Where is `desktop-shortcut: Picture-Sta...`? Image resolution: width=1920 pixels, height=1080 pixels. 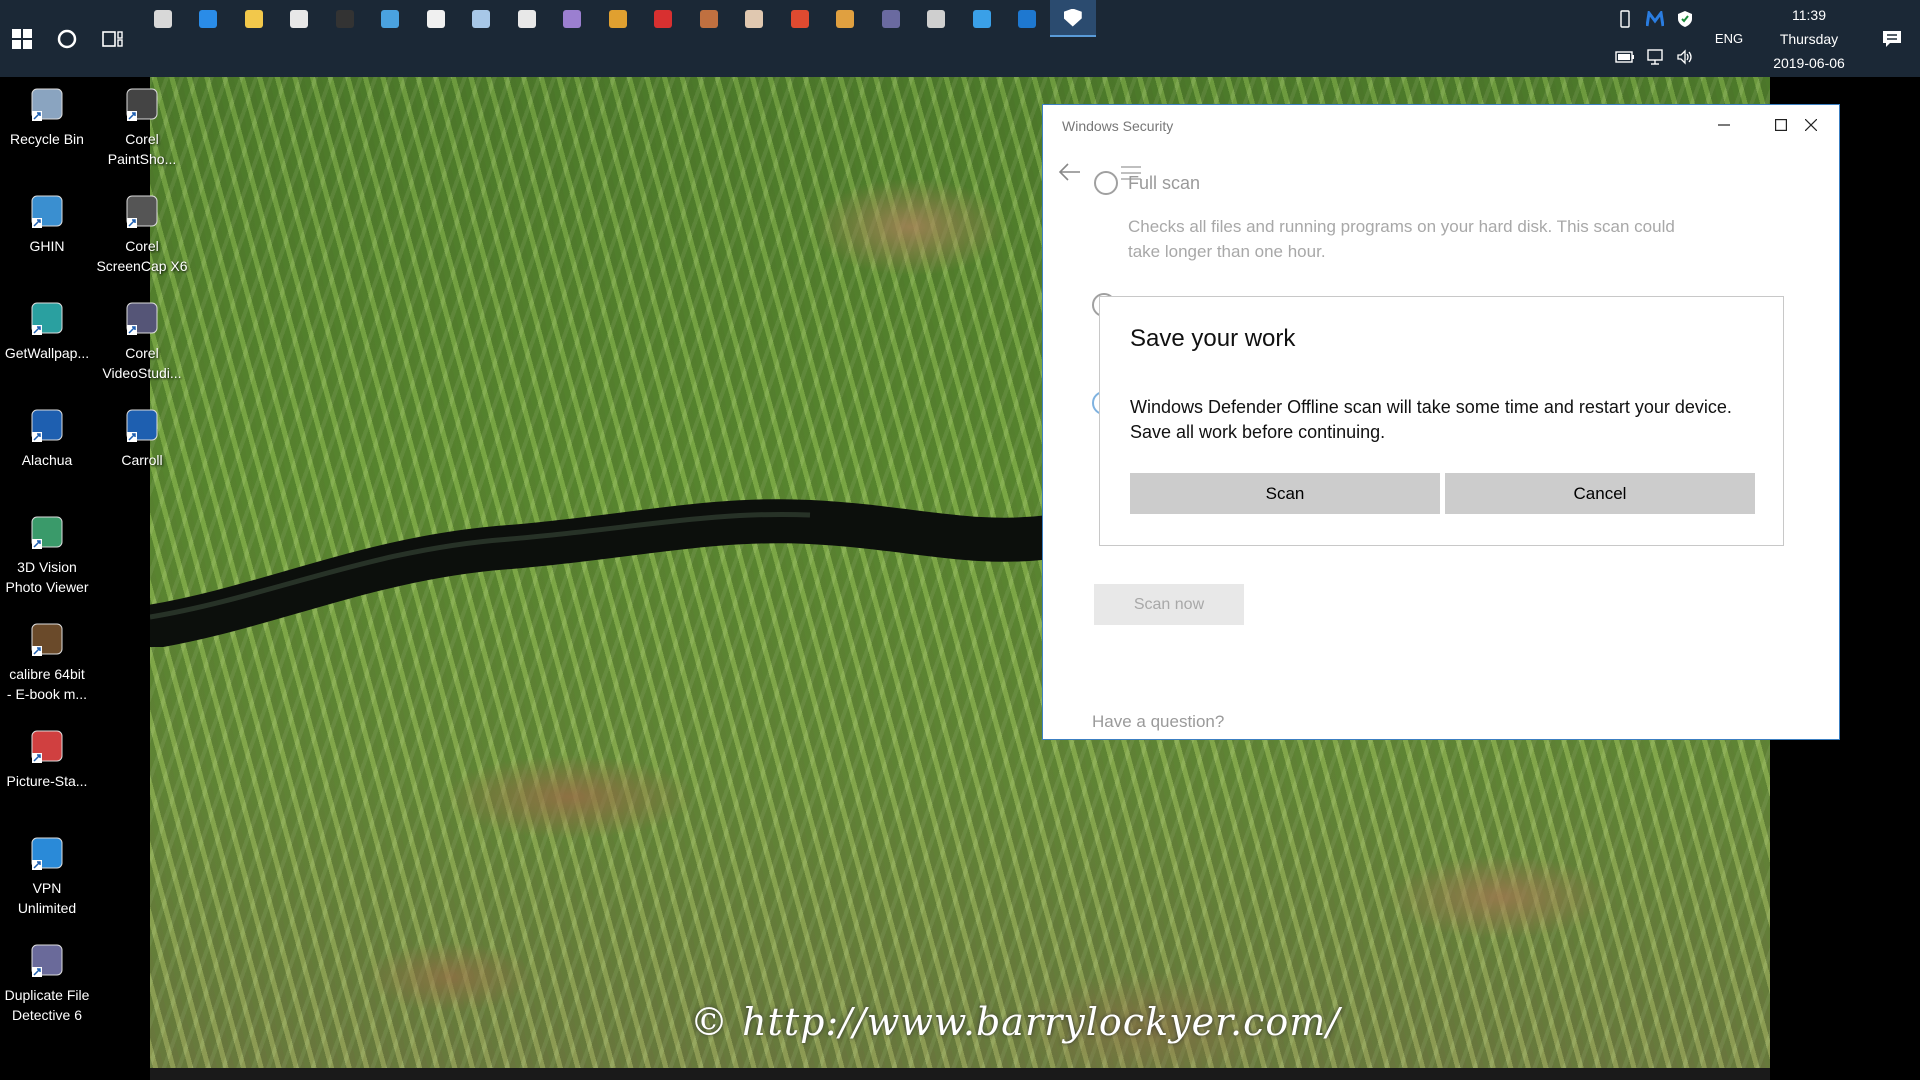
desktop-shortcut: Picture-Sta... is located at coordinates (47, 758).